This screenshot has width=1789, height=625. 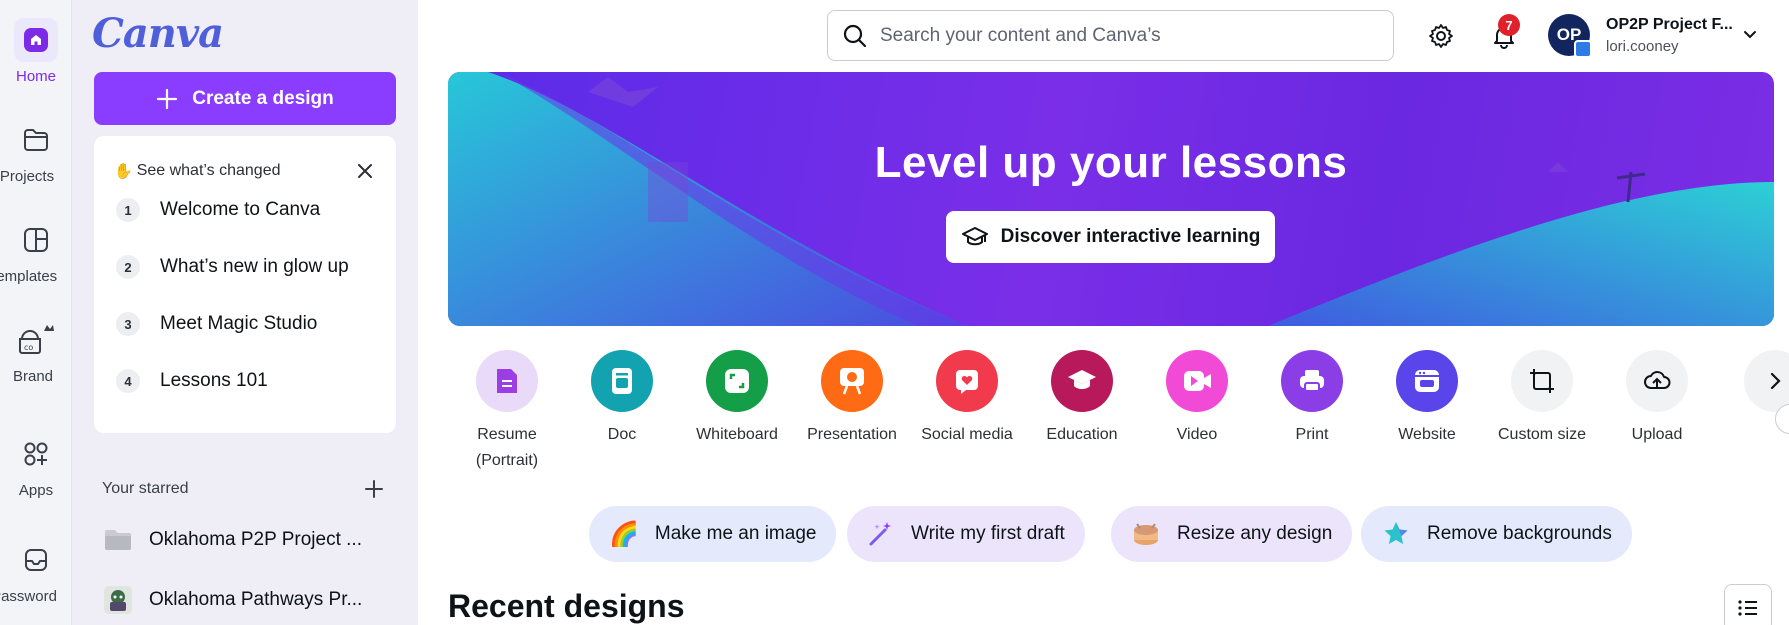 I want to click on shortcut-whiteboard: Whiteboard, so click(x=737, y=399).